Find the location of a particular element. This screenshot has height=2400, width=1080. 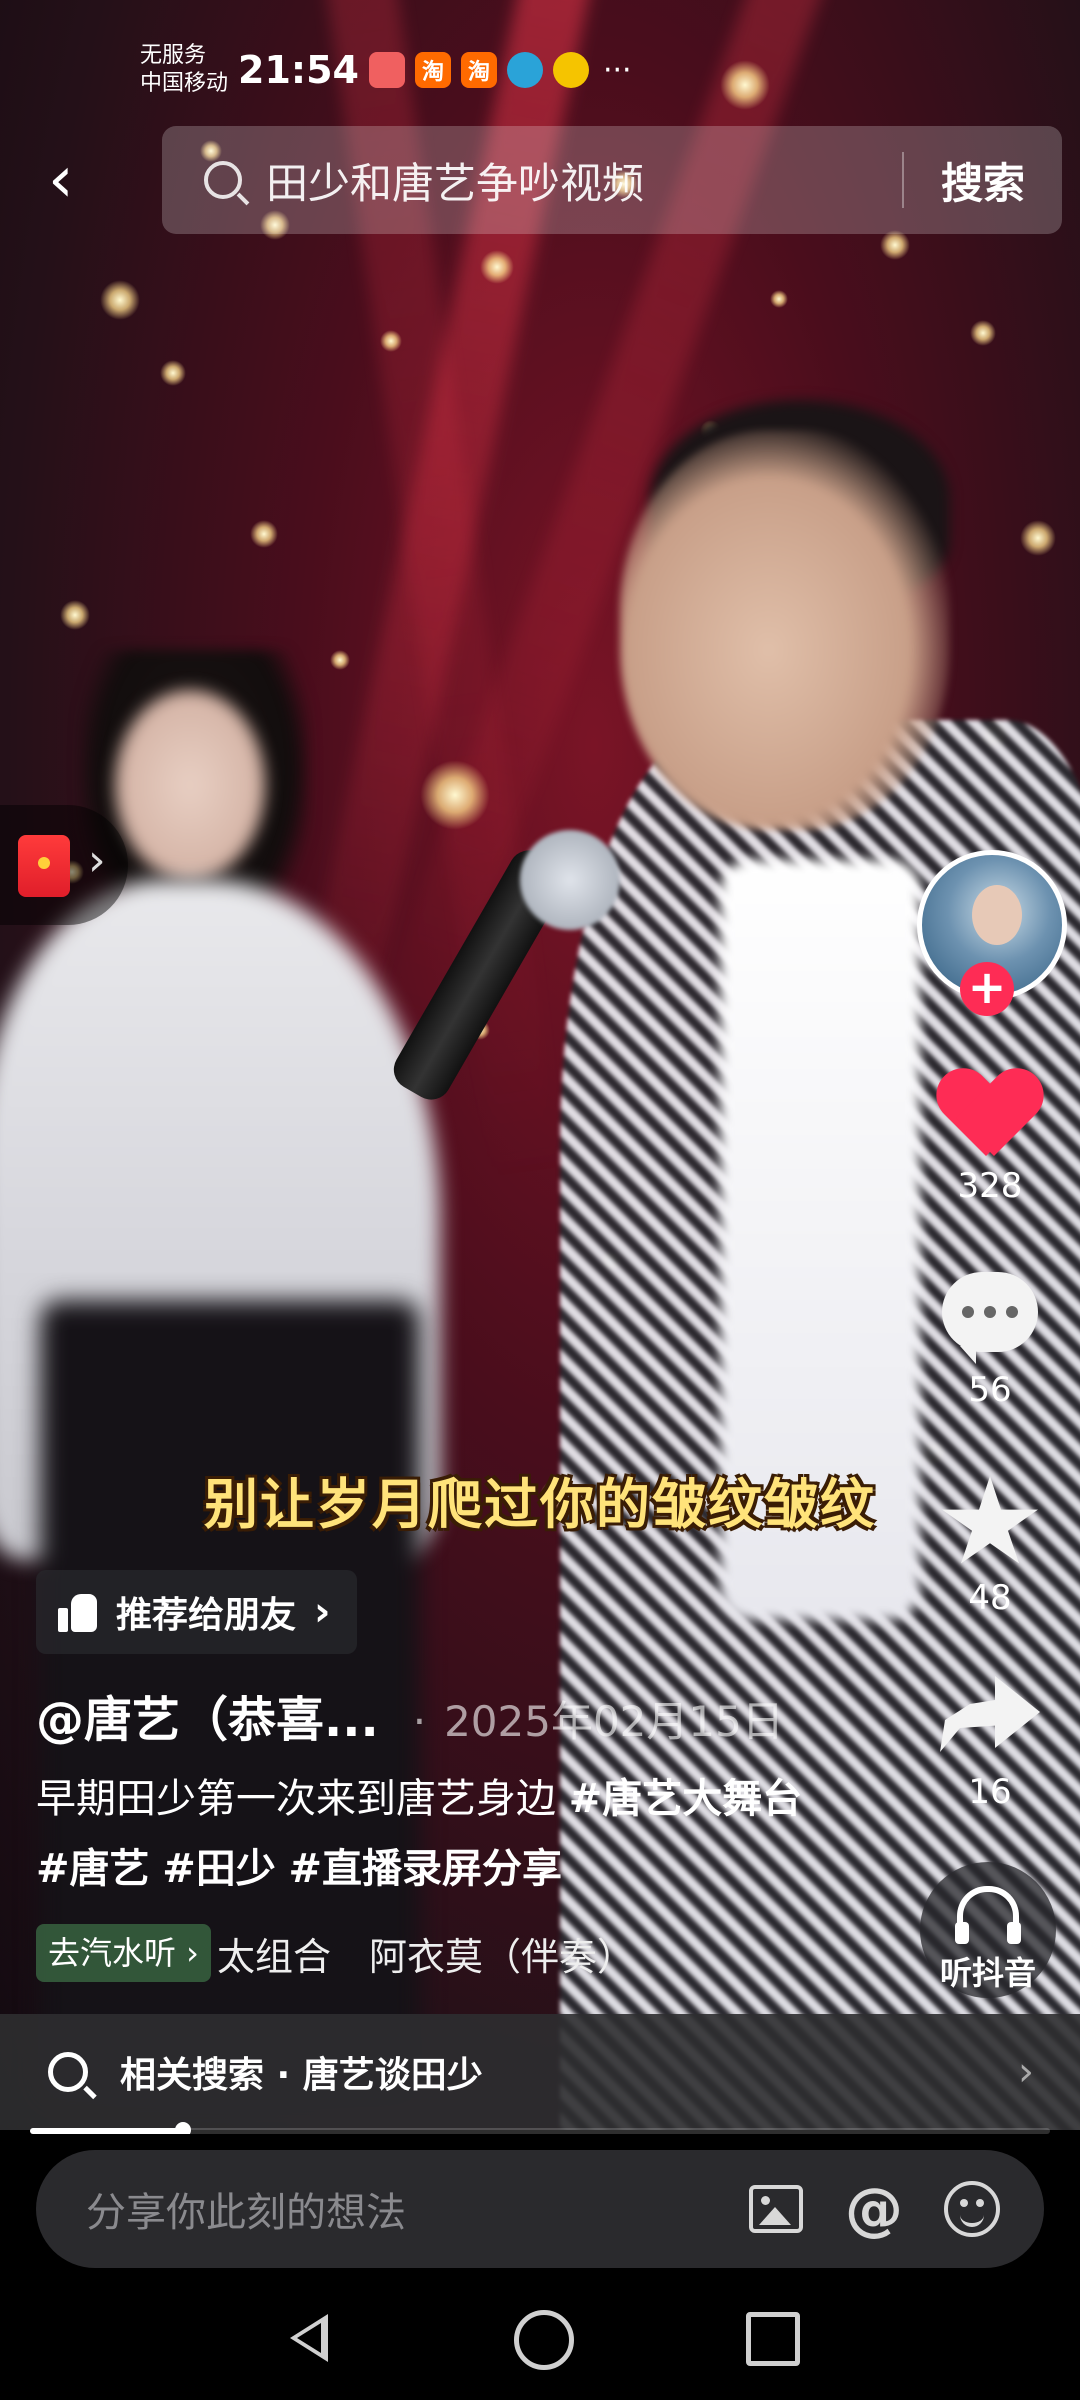

heart-icon is located at coordinates (990, 1115).